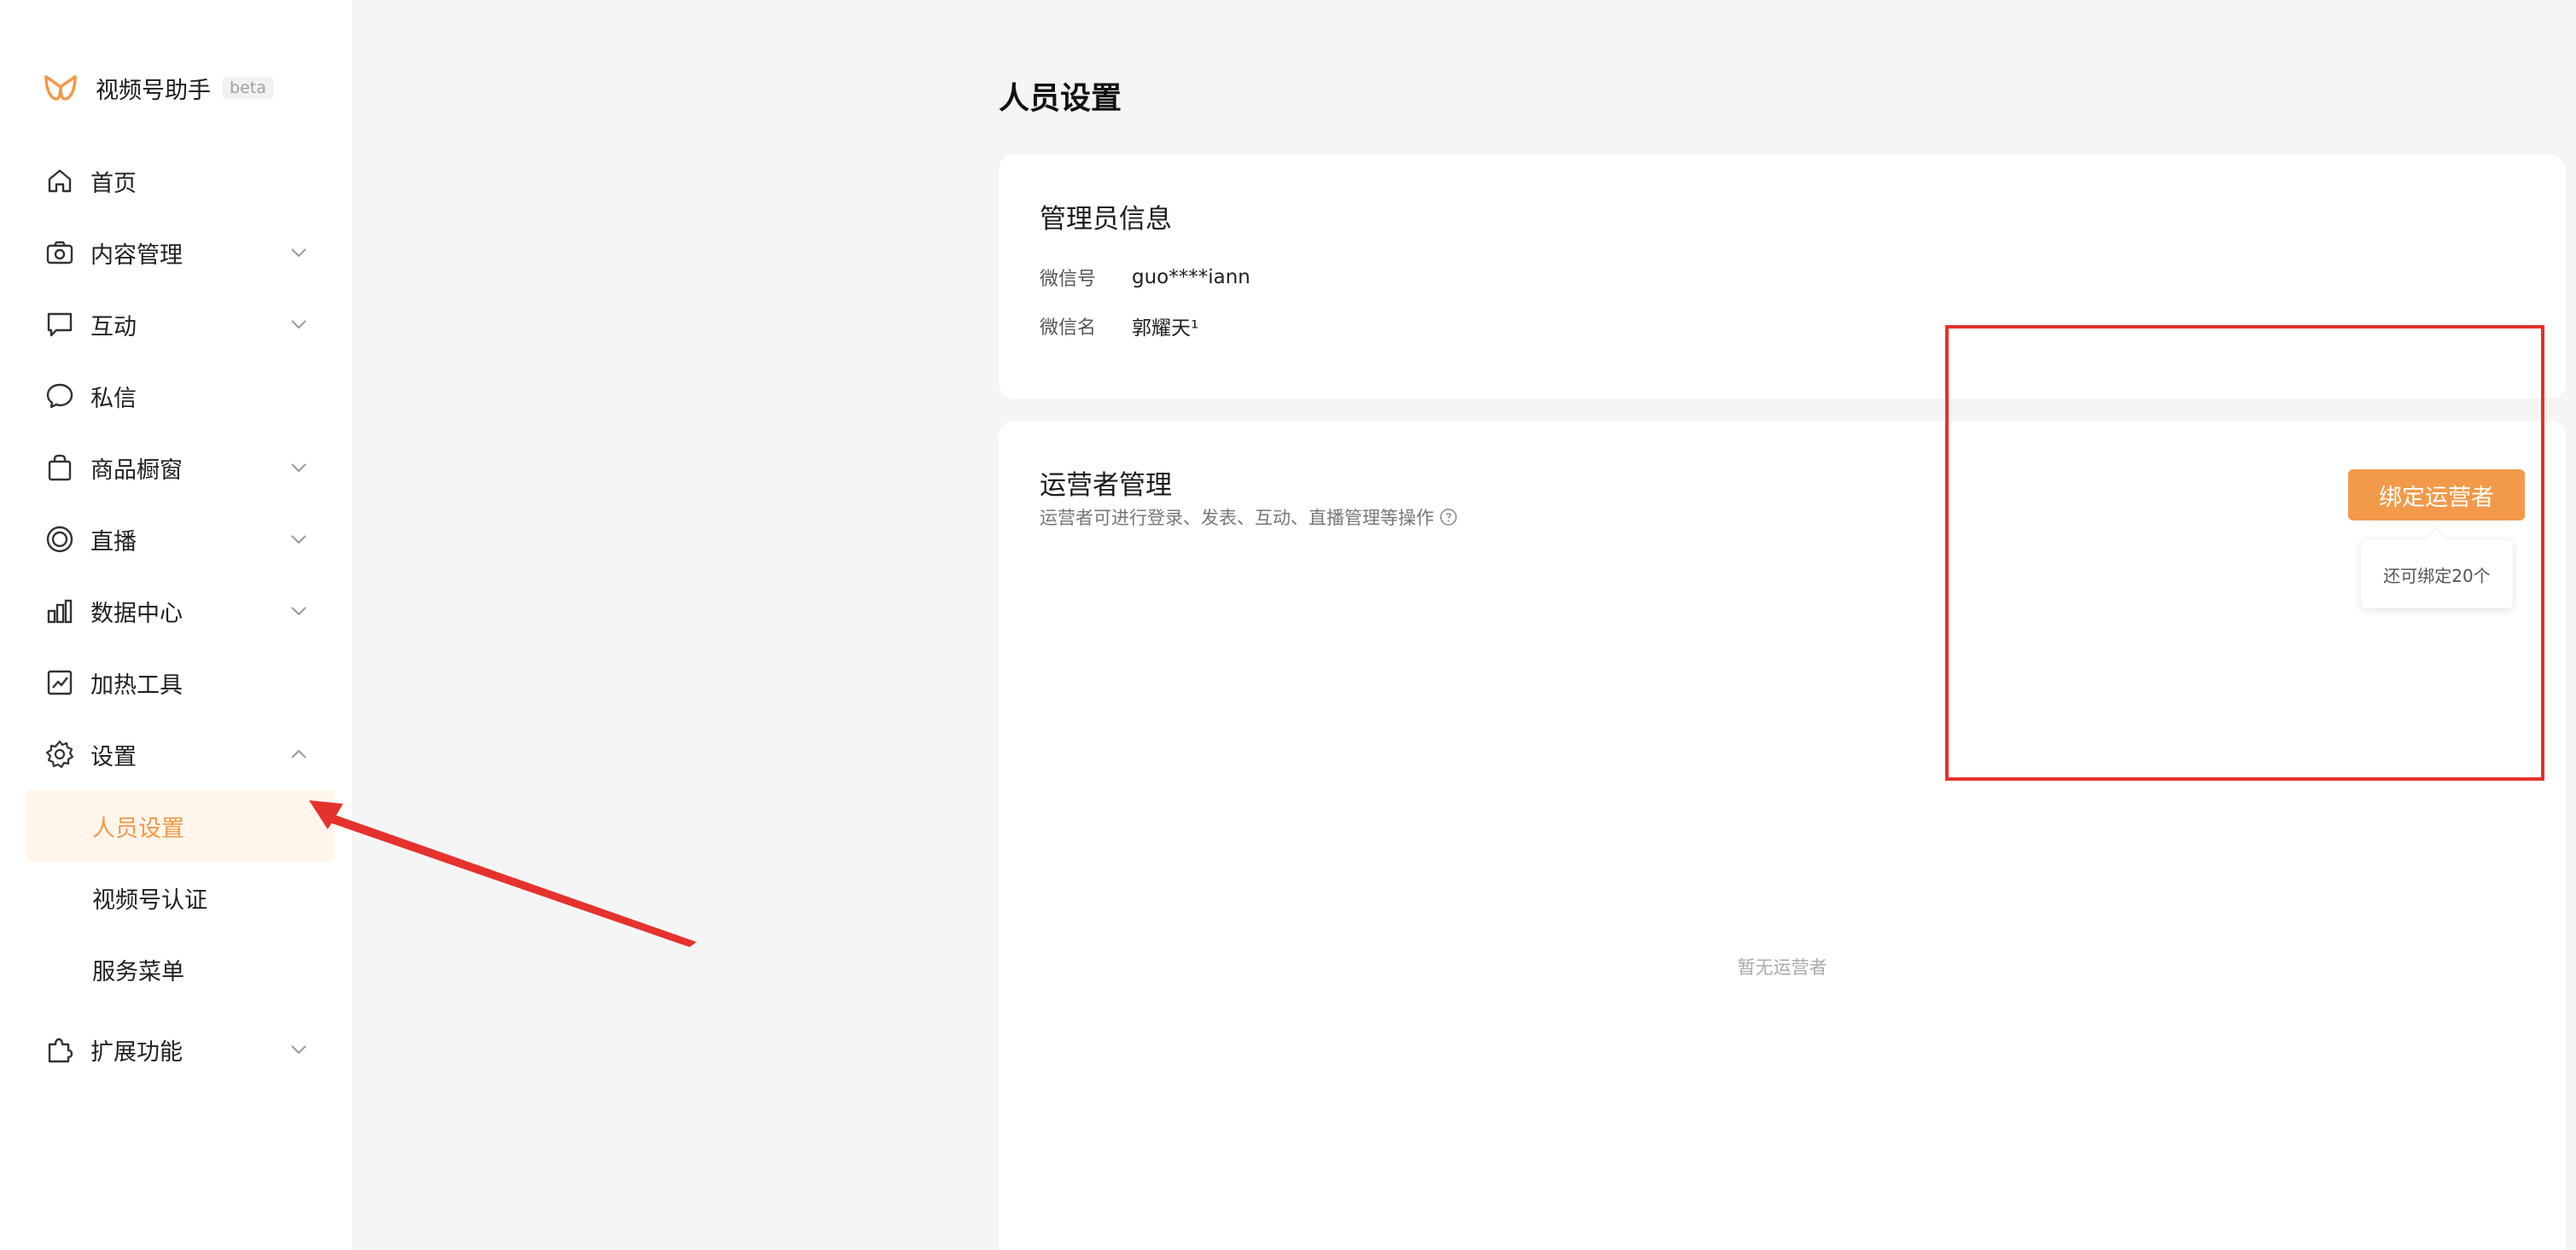 This screenshot has width=2576, height=1250. What do you see at coordinates (298, 754) in the screenshot?
I see `chevron-up-icon` at bounding box center [298, 754].